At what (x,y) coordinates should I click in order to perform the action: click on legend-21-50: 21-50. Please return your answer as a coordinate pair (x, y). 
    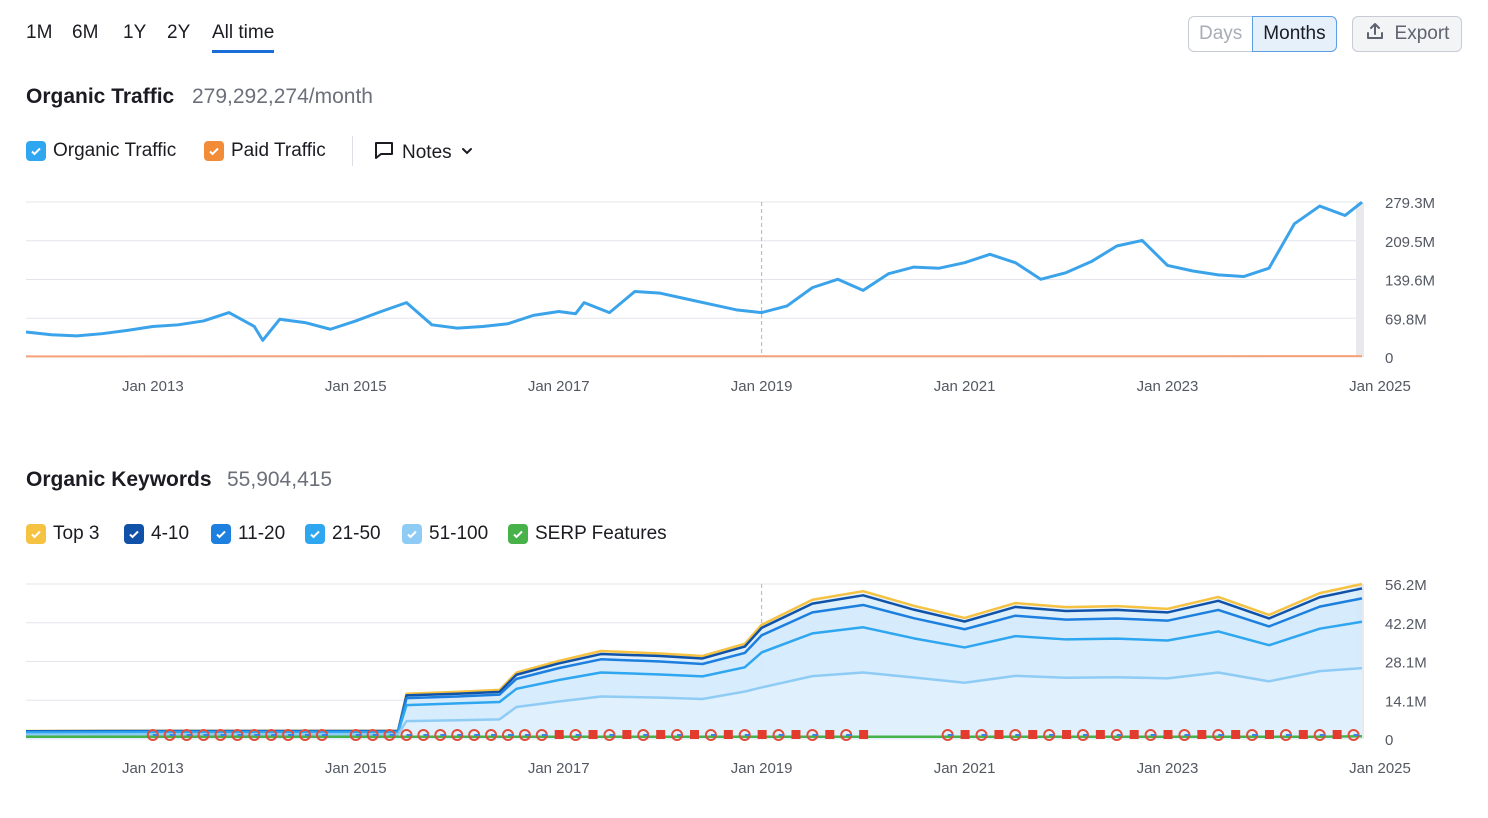
    Looking at the image, I should click on (343, 534).